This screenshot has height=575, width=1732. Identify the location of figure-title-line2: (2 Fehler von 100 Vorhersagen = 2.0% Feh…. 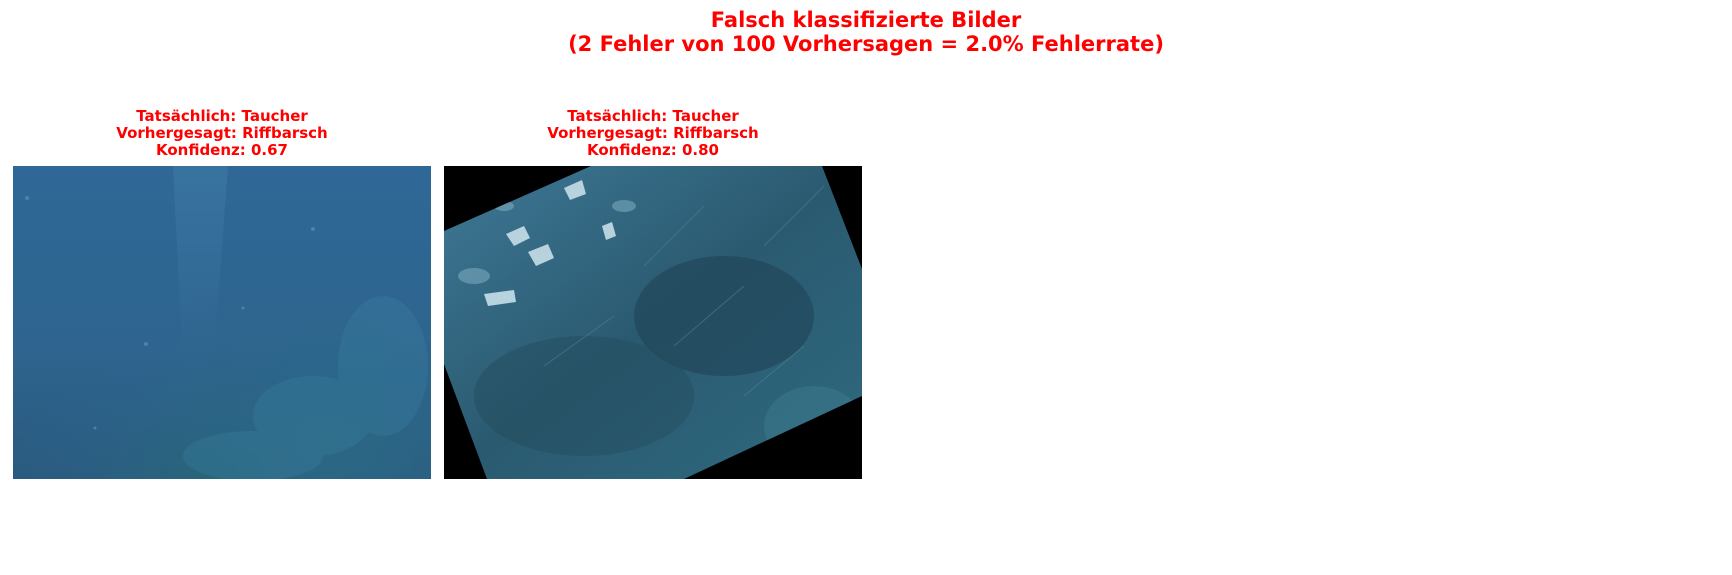
(866, 44).